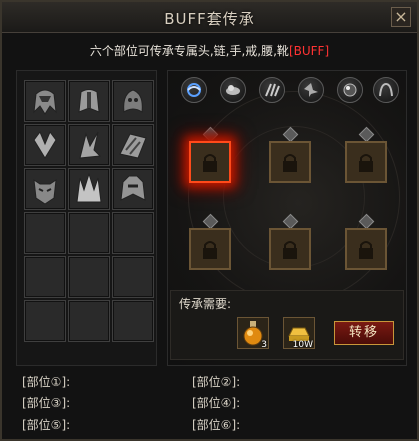 The width and height of the screenshot is (419, 441). What do you see at coordinates (386, 90) in the screenshot?
I see `horn-buff-icon` at bounding box center [386, 90].